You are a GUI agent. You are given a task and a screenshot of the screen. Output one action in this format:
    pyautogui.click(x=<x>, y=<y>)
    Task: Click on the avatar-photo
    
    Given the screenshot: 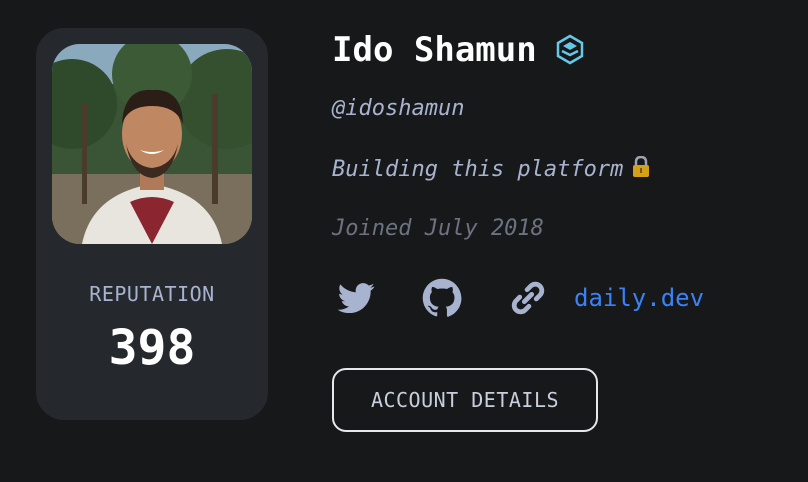 What is the action you would take?
    pyautogui.click(x=152, y=144)
    